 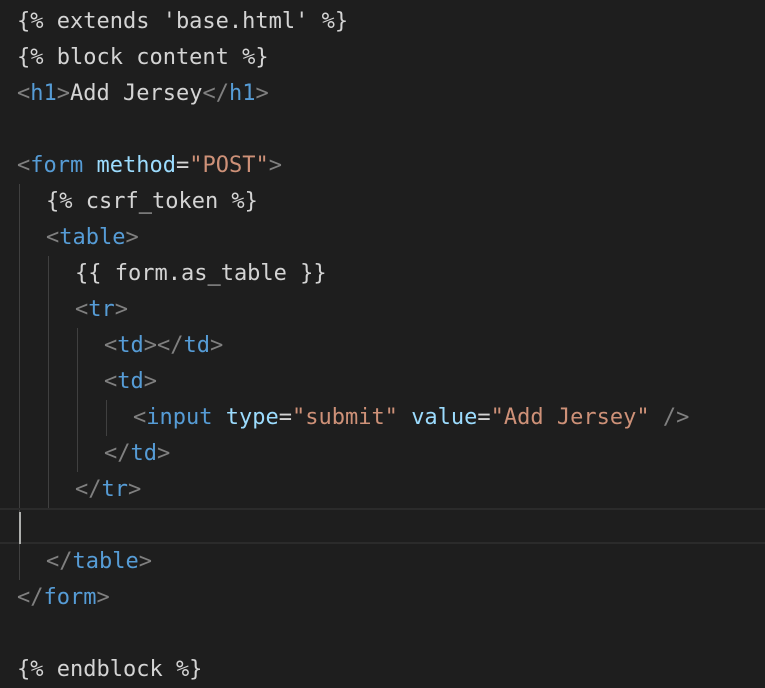 I want to click on code-text: <td>, so click(x=130, y=382).